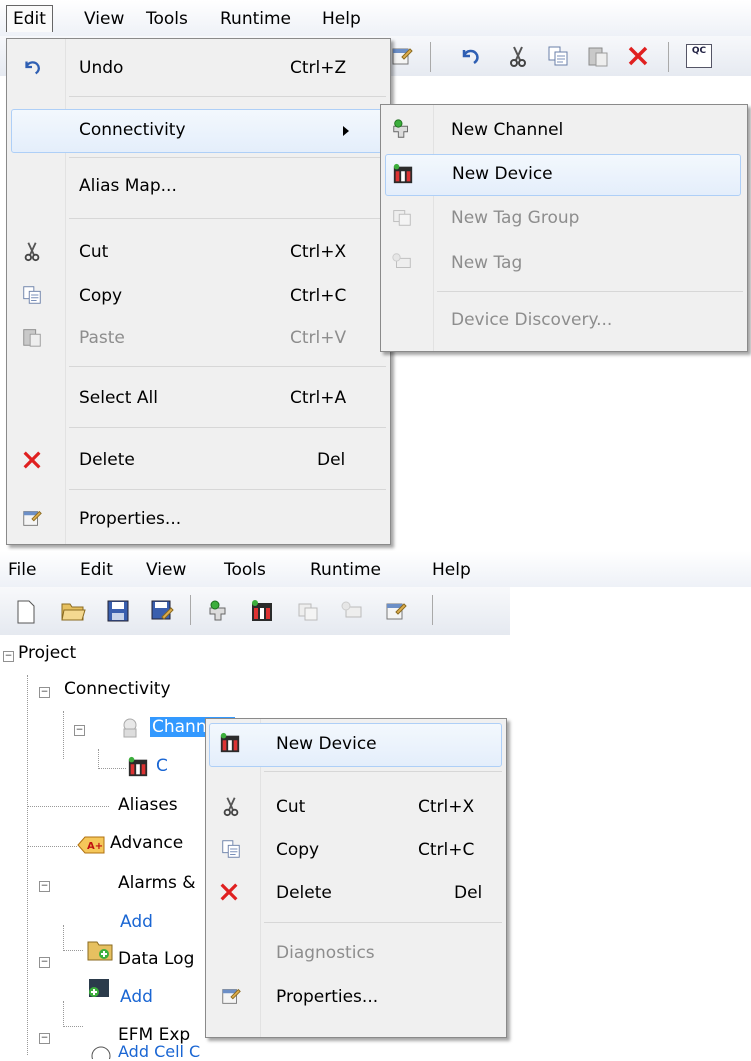  I want to click on menu-item-shortcut: Ctrl+Z, so click(318, 68).